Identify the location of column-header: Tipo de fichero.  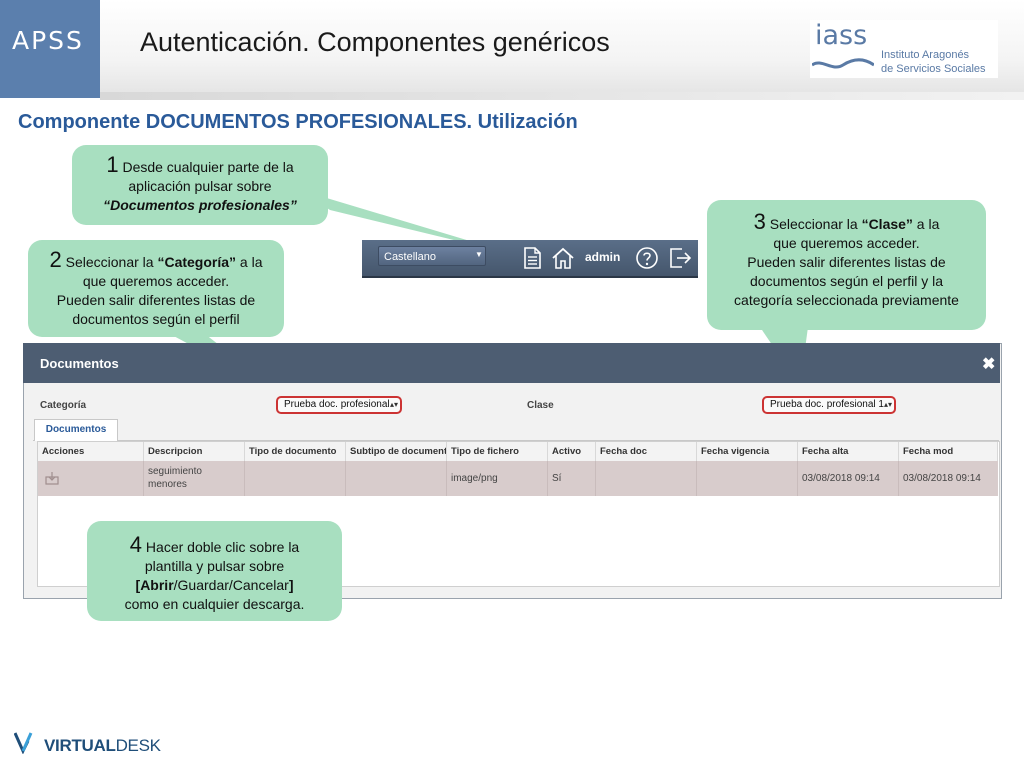
(497, 451).